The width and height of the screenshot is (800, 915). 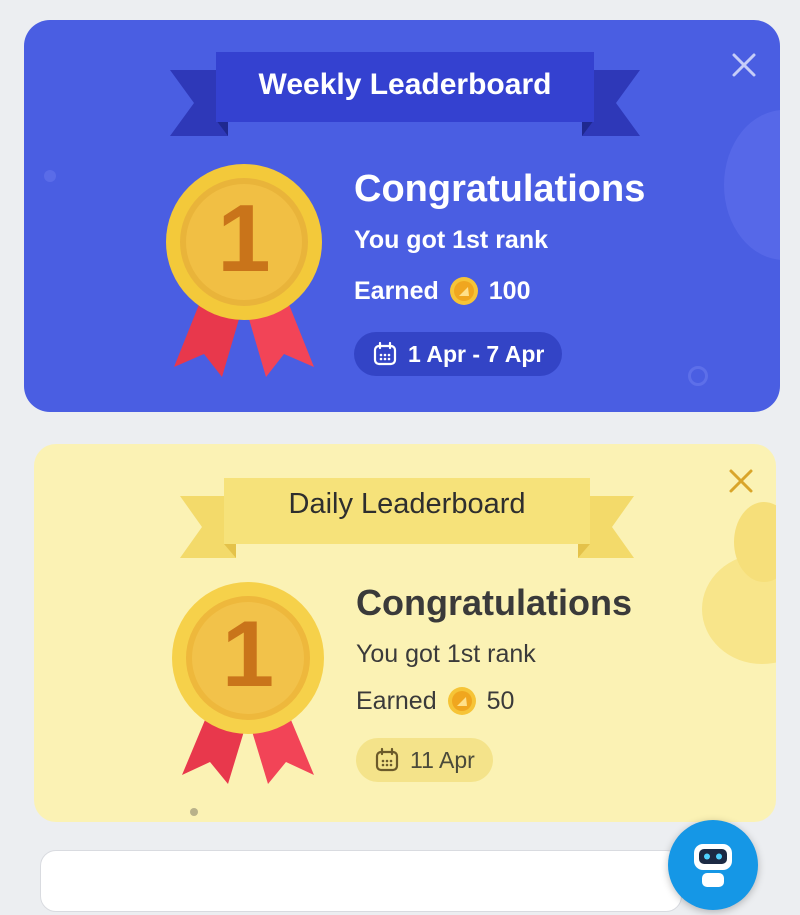 I want to click on daily-close-button, so click(x=741, y=484).